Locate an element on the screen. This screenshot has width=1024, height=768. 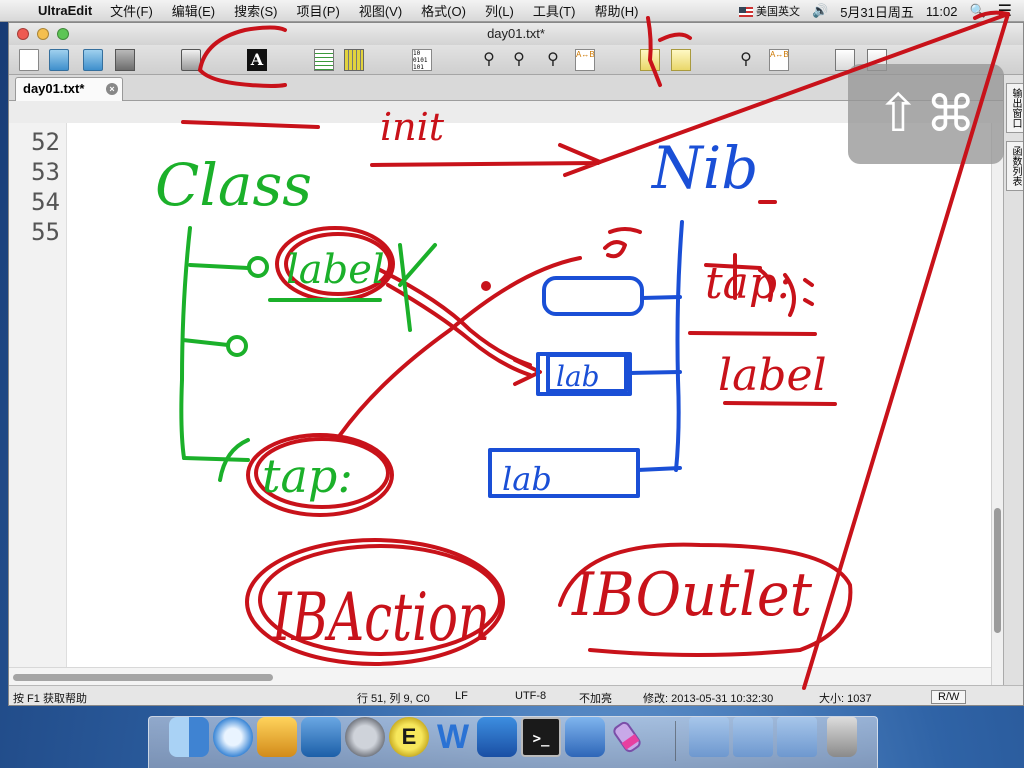
dictionary-icon is located at coordinates (321, 737).